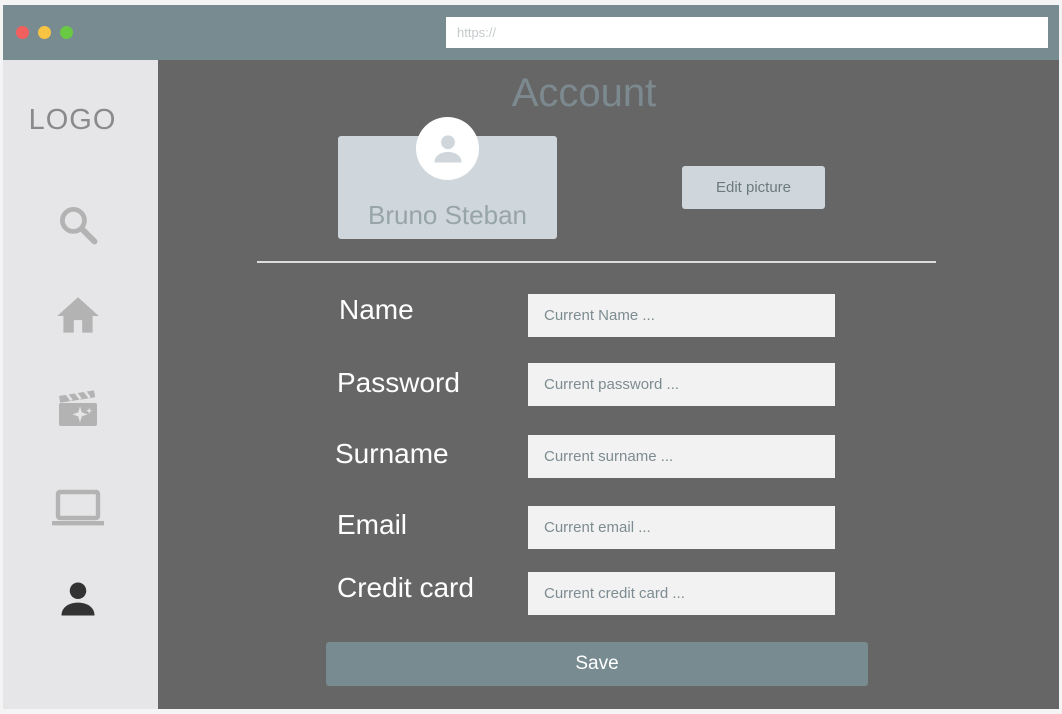 The height and width of the screenshot is (714, 1062). What do you see at coordinates (597, 664) in the screenshot?
I see `save-button: Save` at bounding box center [597, 664].